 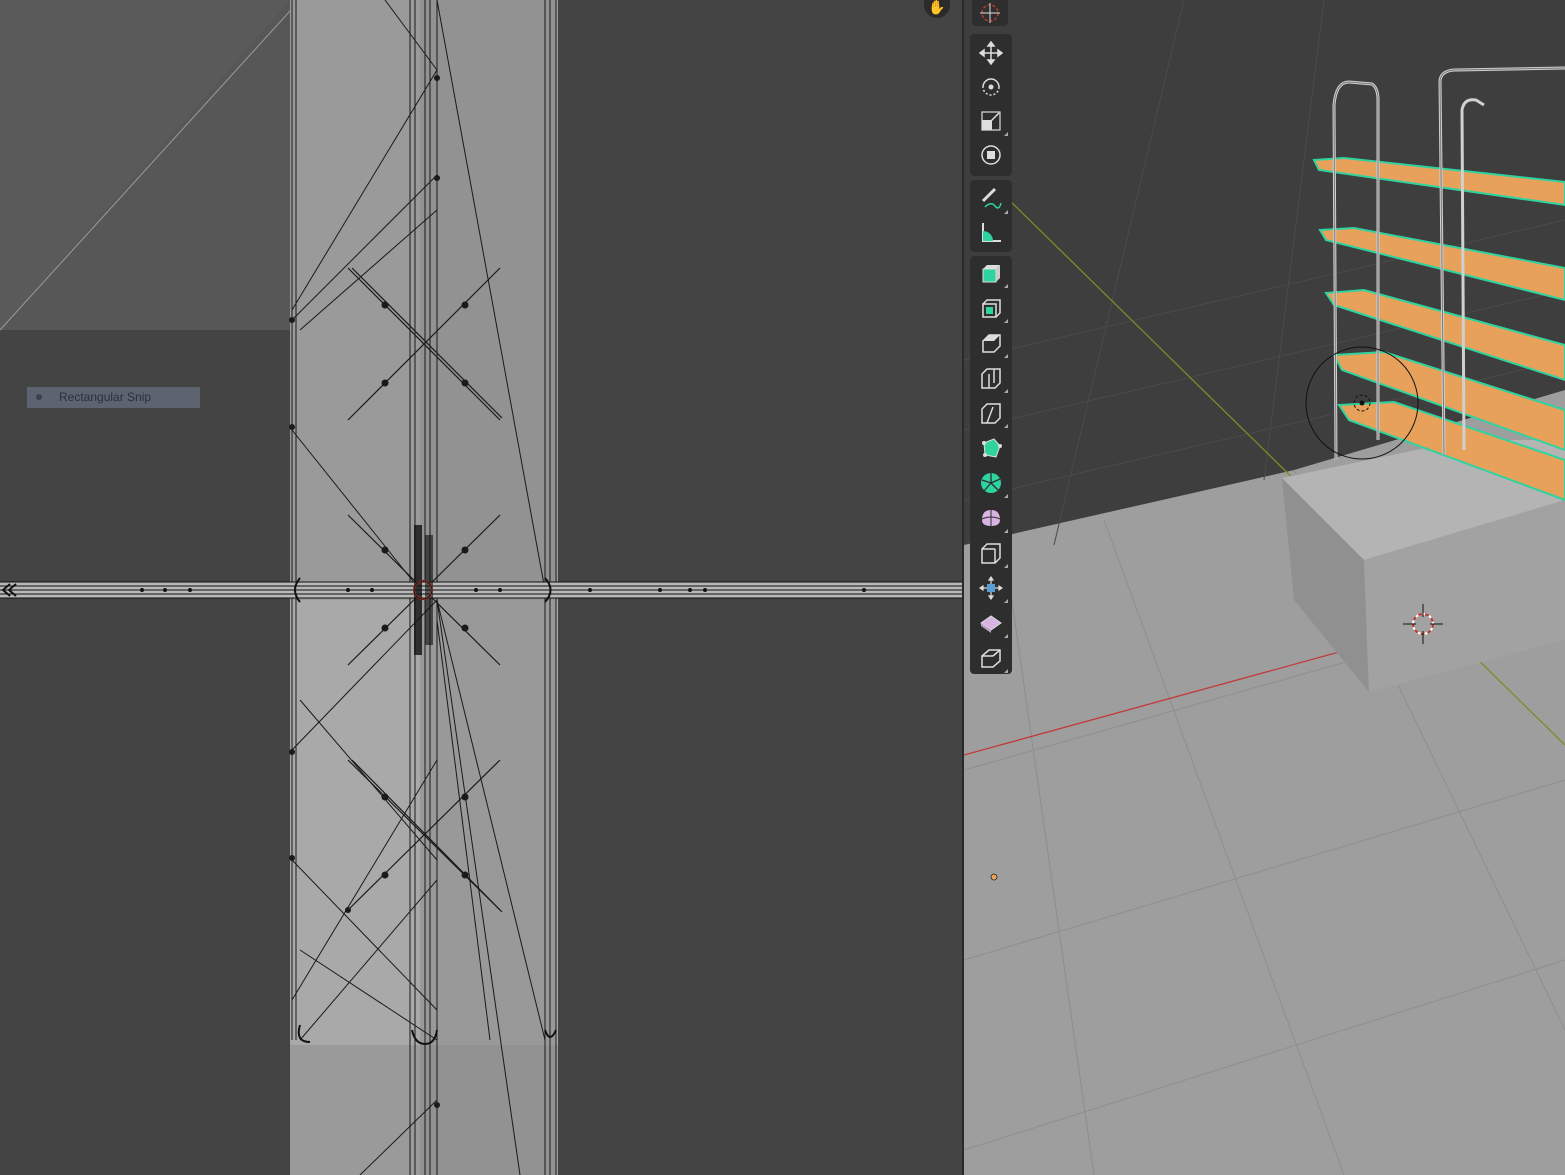 I want to click on smooth-tool, so click(x=991, y=552).